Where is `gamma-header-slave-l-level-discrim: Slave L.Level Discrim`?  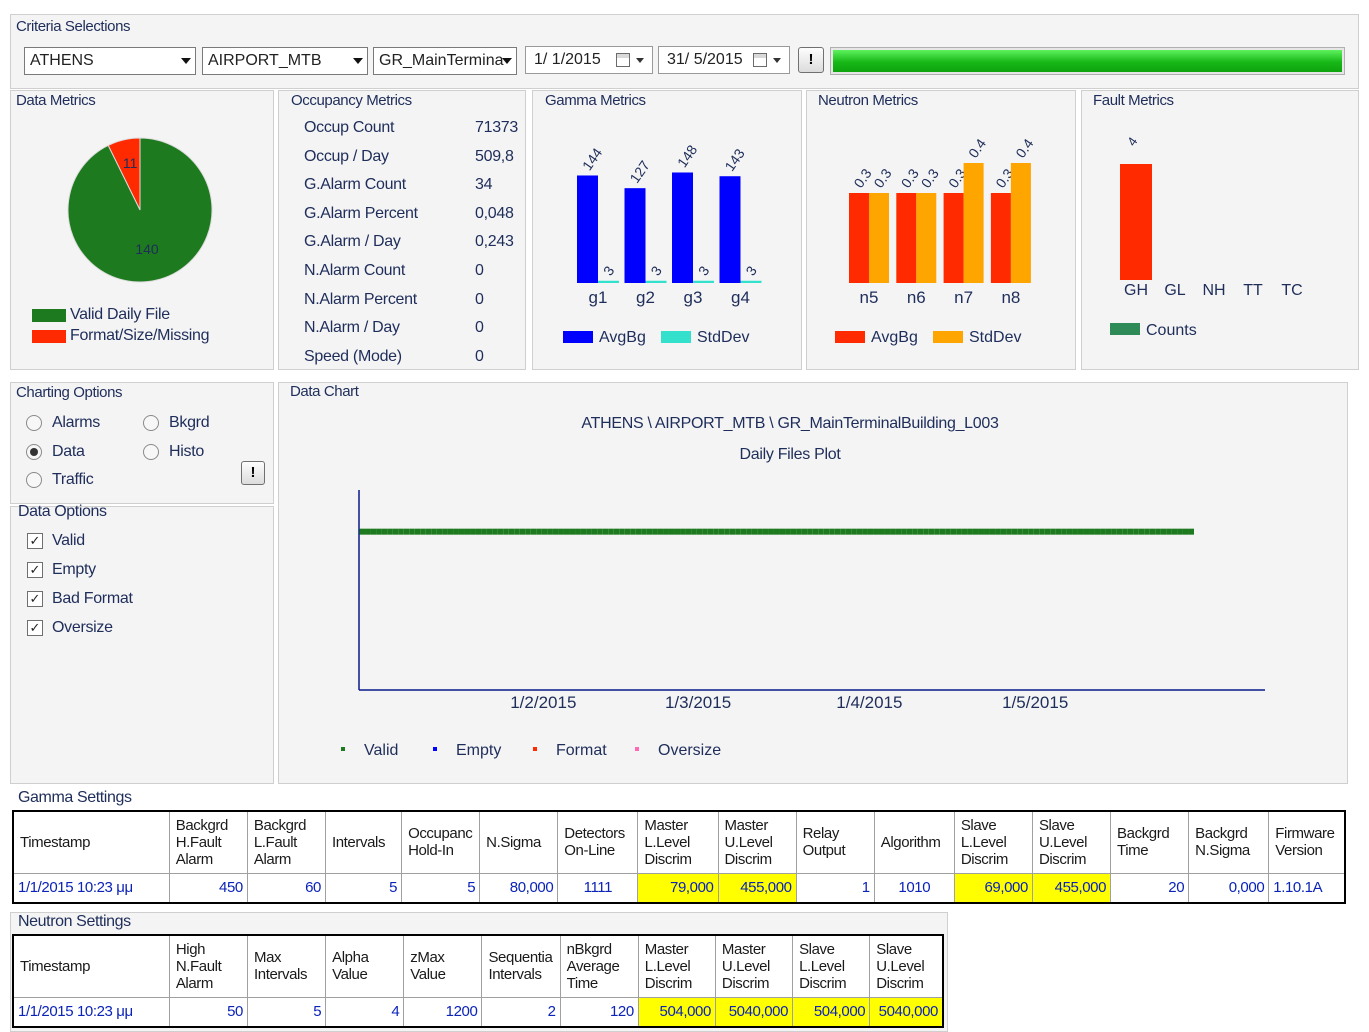
gamma-header-slave-l-level-discrim: Slave L.Level Discrim is located at coordinates (993, 842).